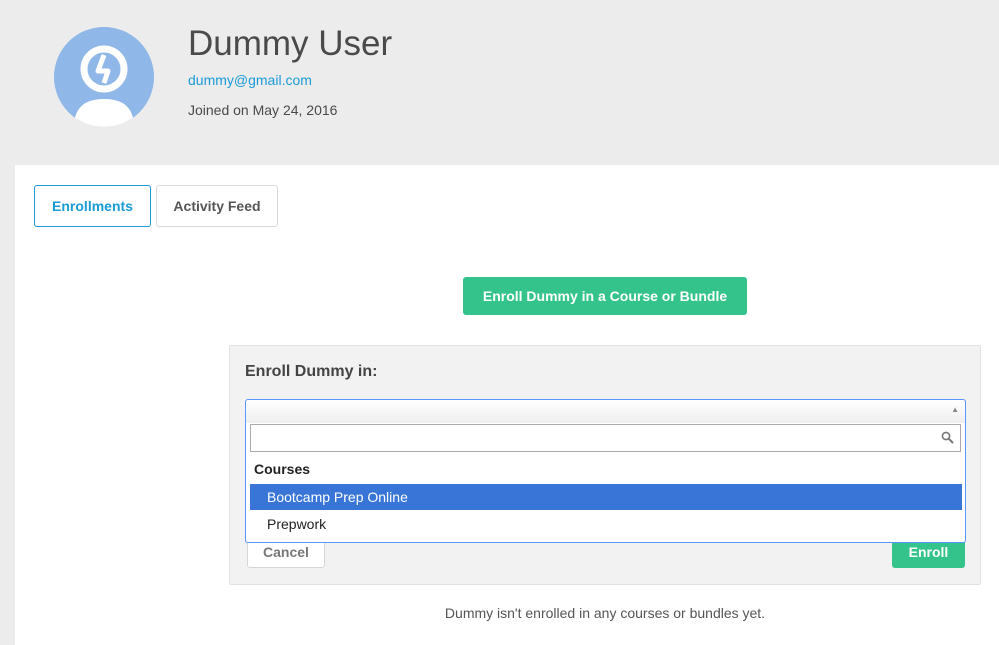 The height and width of the screenshot is (645, 999). What do you see at coordinates (955, 409) in the screenshot?
I see `caret-up-icon: ▲` at bounding box center [955, 409].